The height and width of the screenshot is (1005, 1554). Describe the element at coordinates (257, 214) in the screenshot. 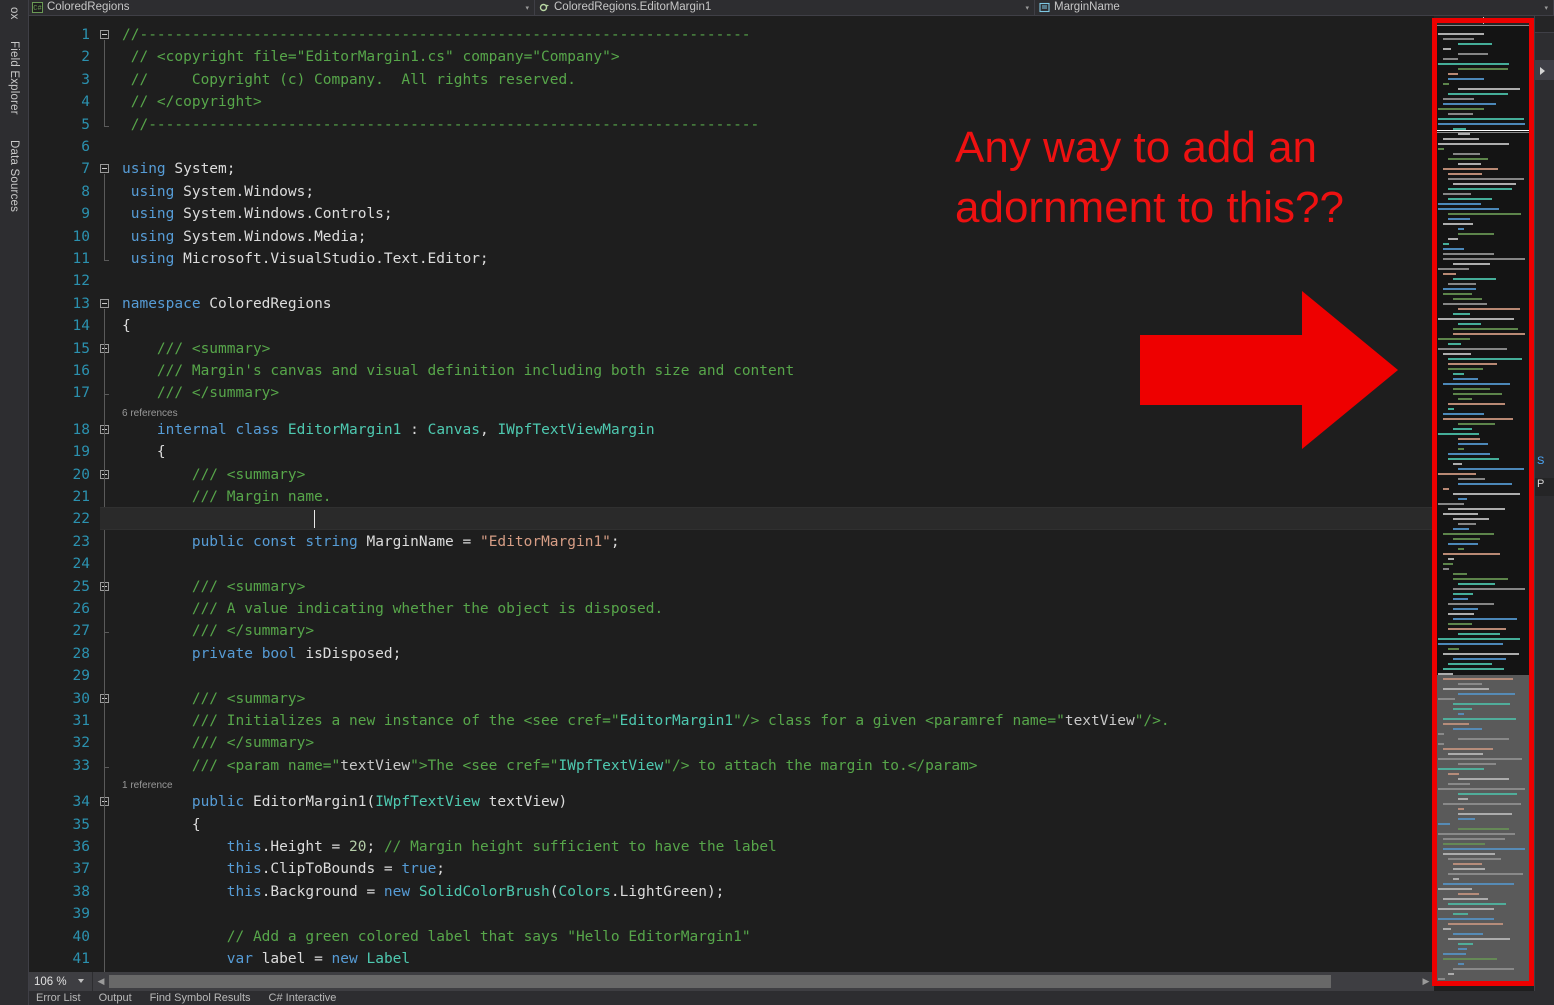

I see `code-line: using System.Windows.Controls;` at that location.